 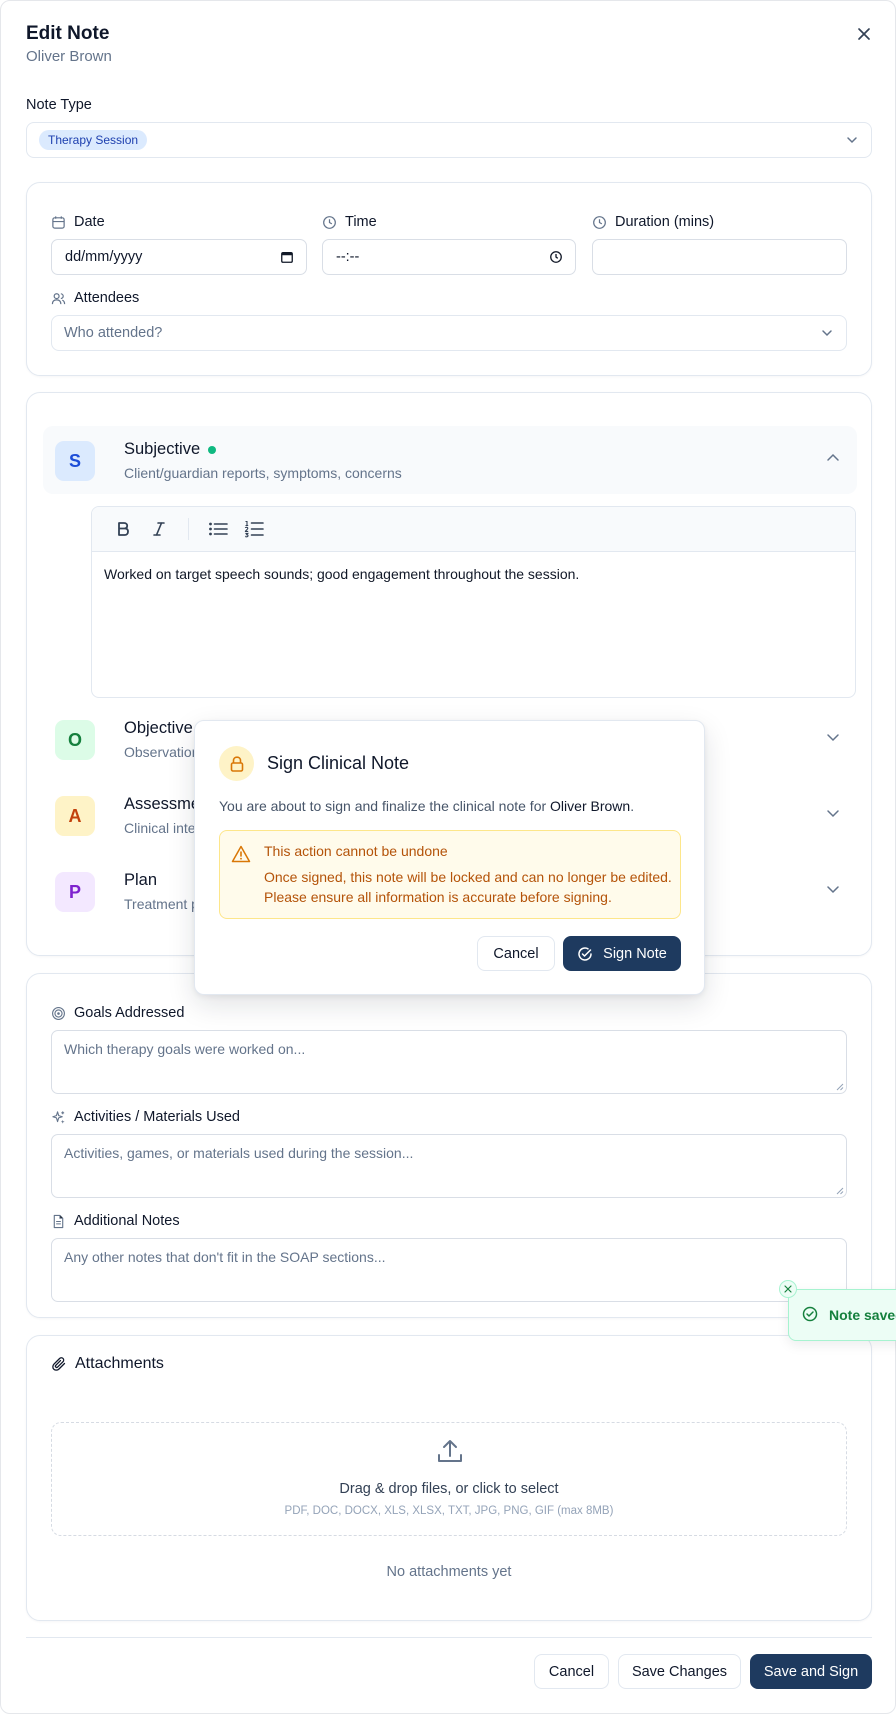 I want to click on toast-close-button, so click(x=788, y=1289).